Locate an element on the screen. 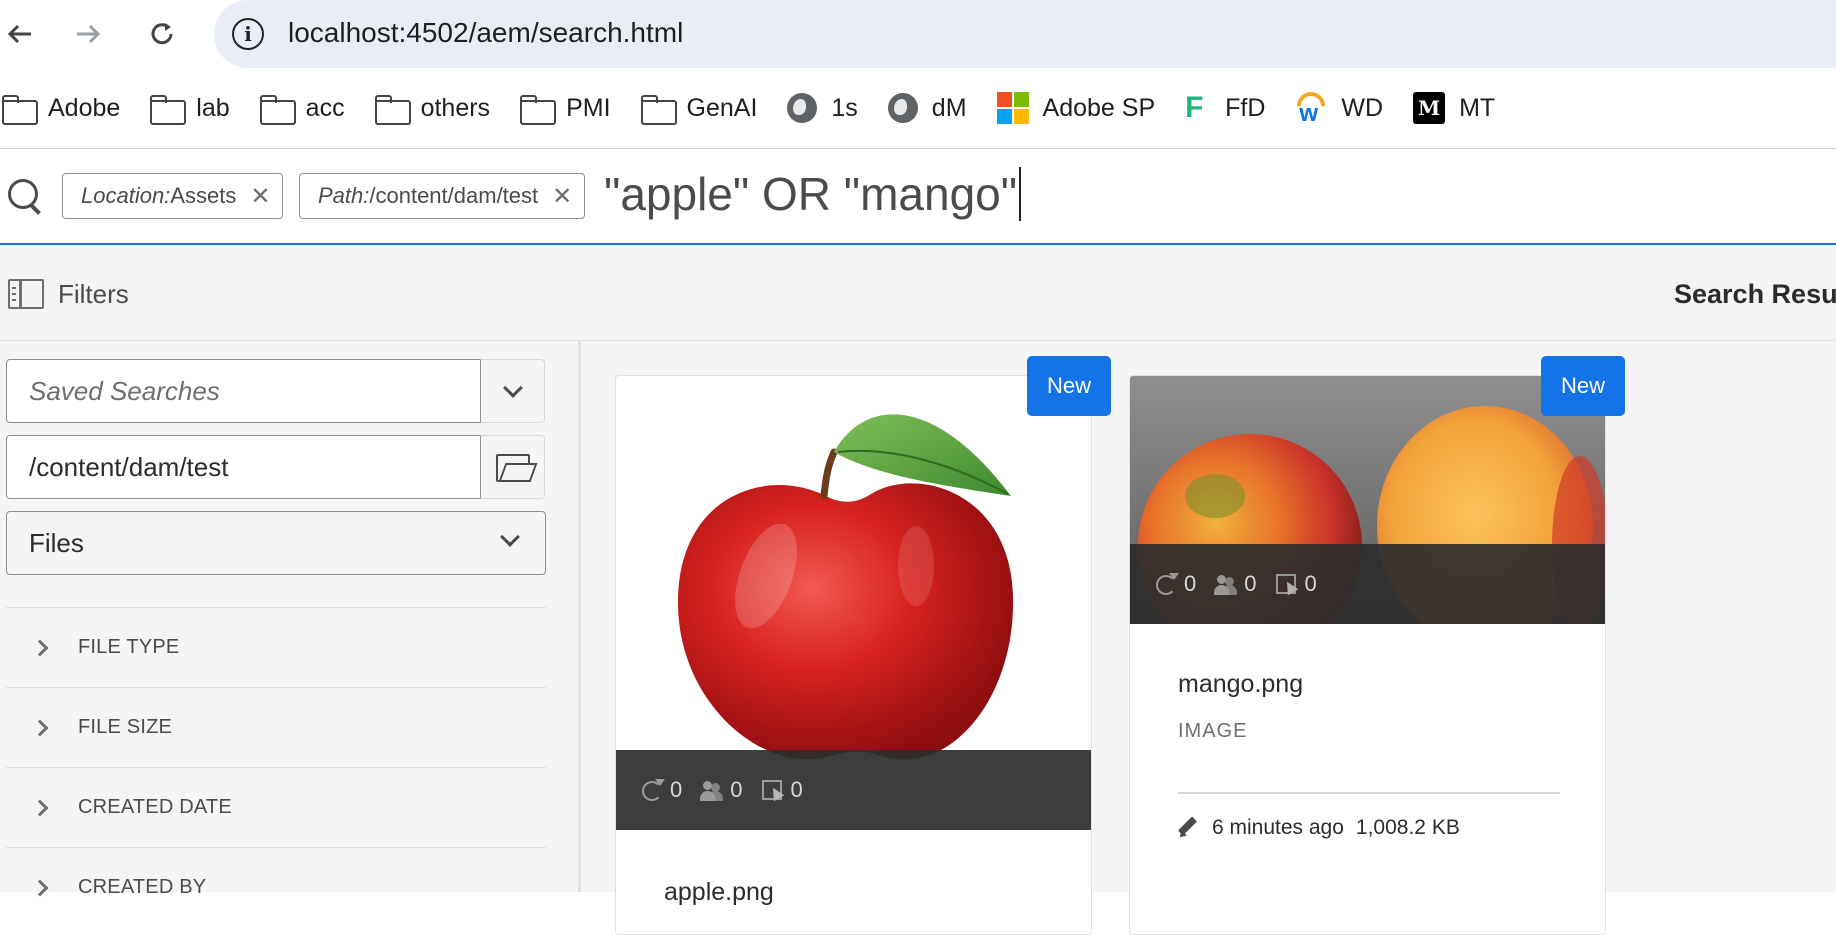 Image resolution: width=1836 pixels, height=935 pixels. browse-path-button is located at coordinates (512, 467).